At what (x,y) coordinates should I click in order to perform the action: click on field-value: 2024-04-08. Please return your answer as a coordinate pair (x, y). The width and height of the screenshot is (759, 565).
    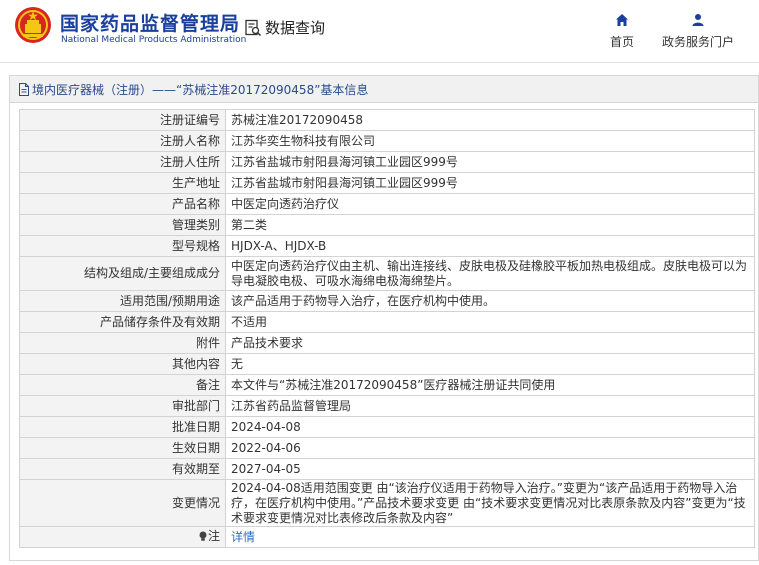
    Looking at the image, I should click on (490, 427).